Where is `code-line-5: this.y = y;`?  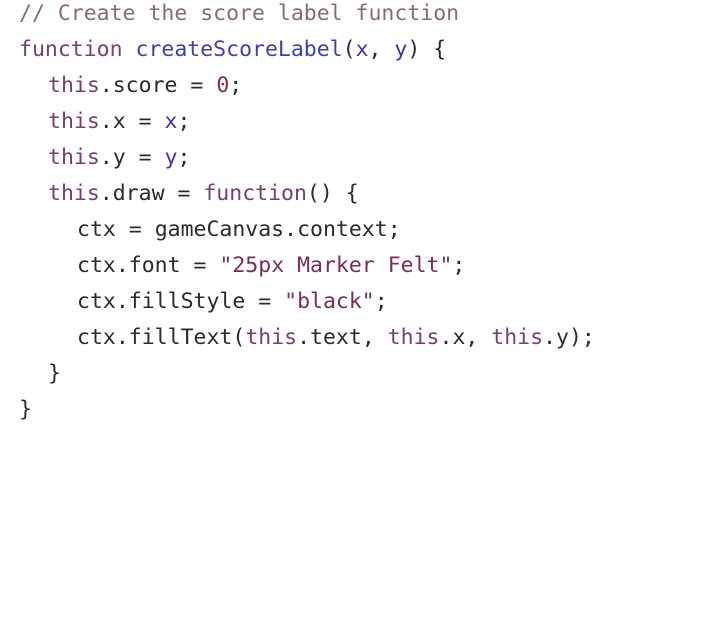
code-line-5: this.y = y; is located at coordinates (119, 157).